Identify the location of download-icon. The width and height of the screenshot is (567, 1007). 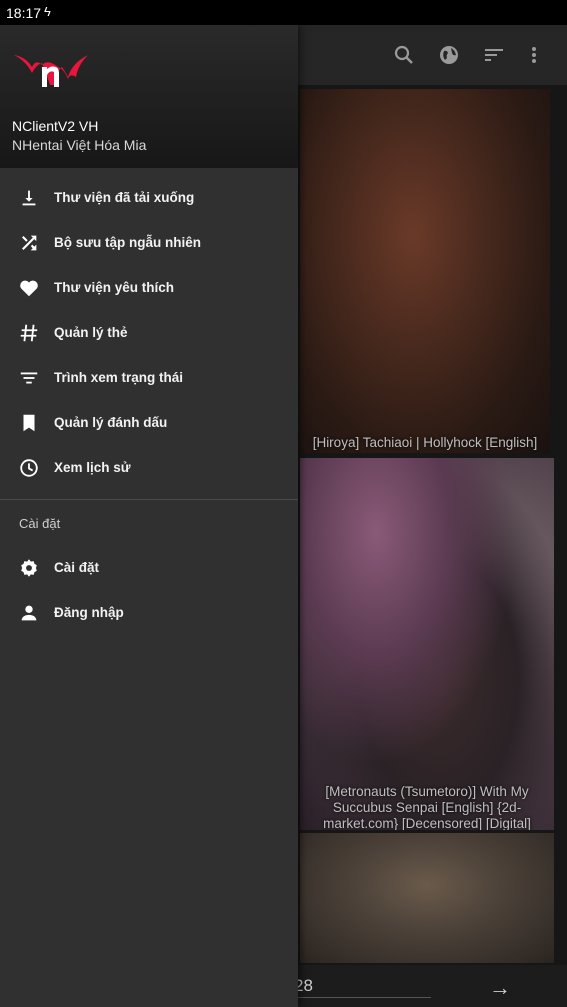
(29, 198).